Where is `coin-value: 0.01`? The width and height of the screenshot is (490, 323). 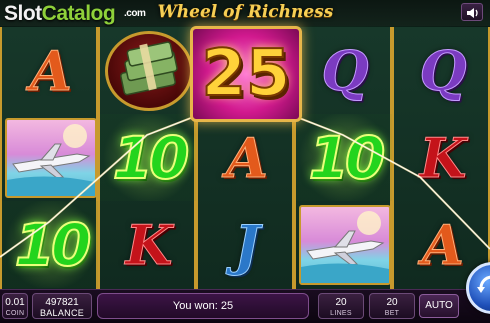 coin-value: 0.01 is located at coordinates (15, 302).